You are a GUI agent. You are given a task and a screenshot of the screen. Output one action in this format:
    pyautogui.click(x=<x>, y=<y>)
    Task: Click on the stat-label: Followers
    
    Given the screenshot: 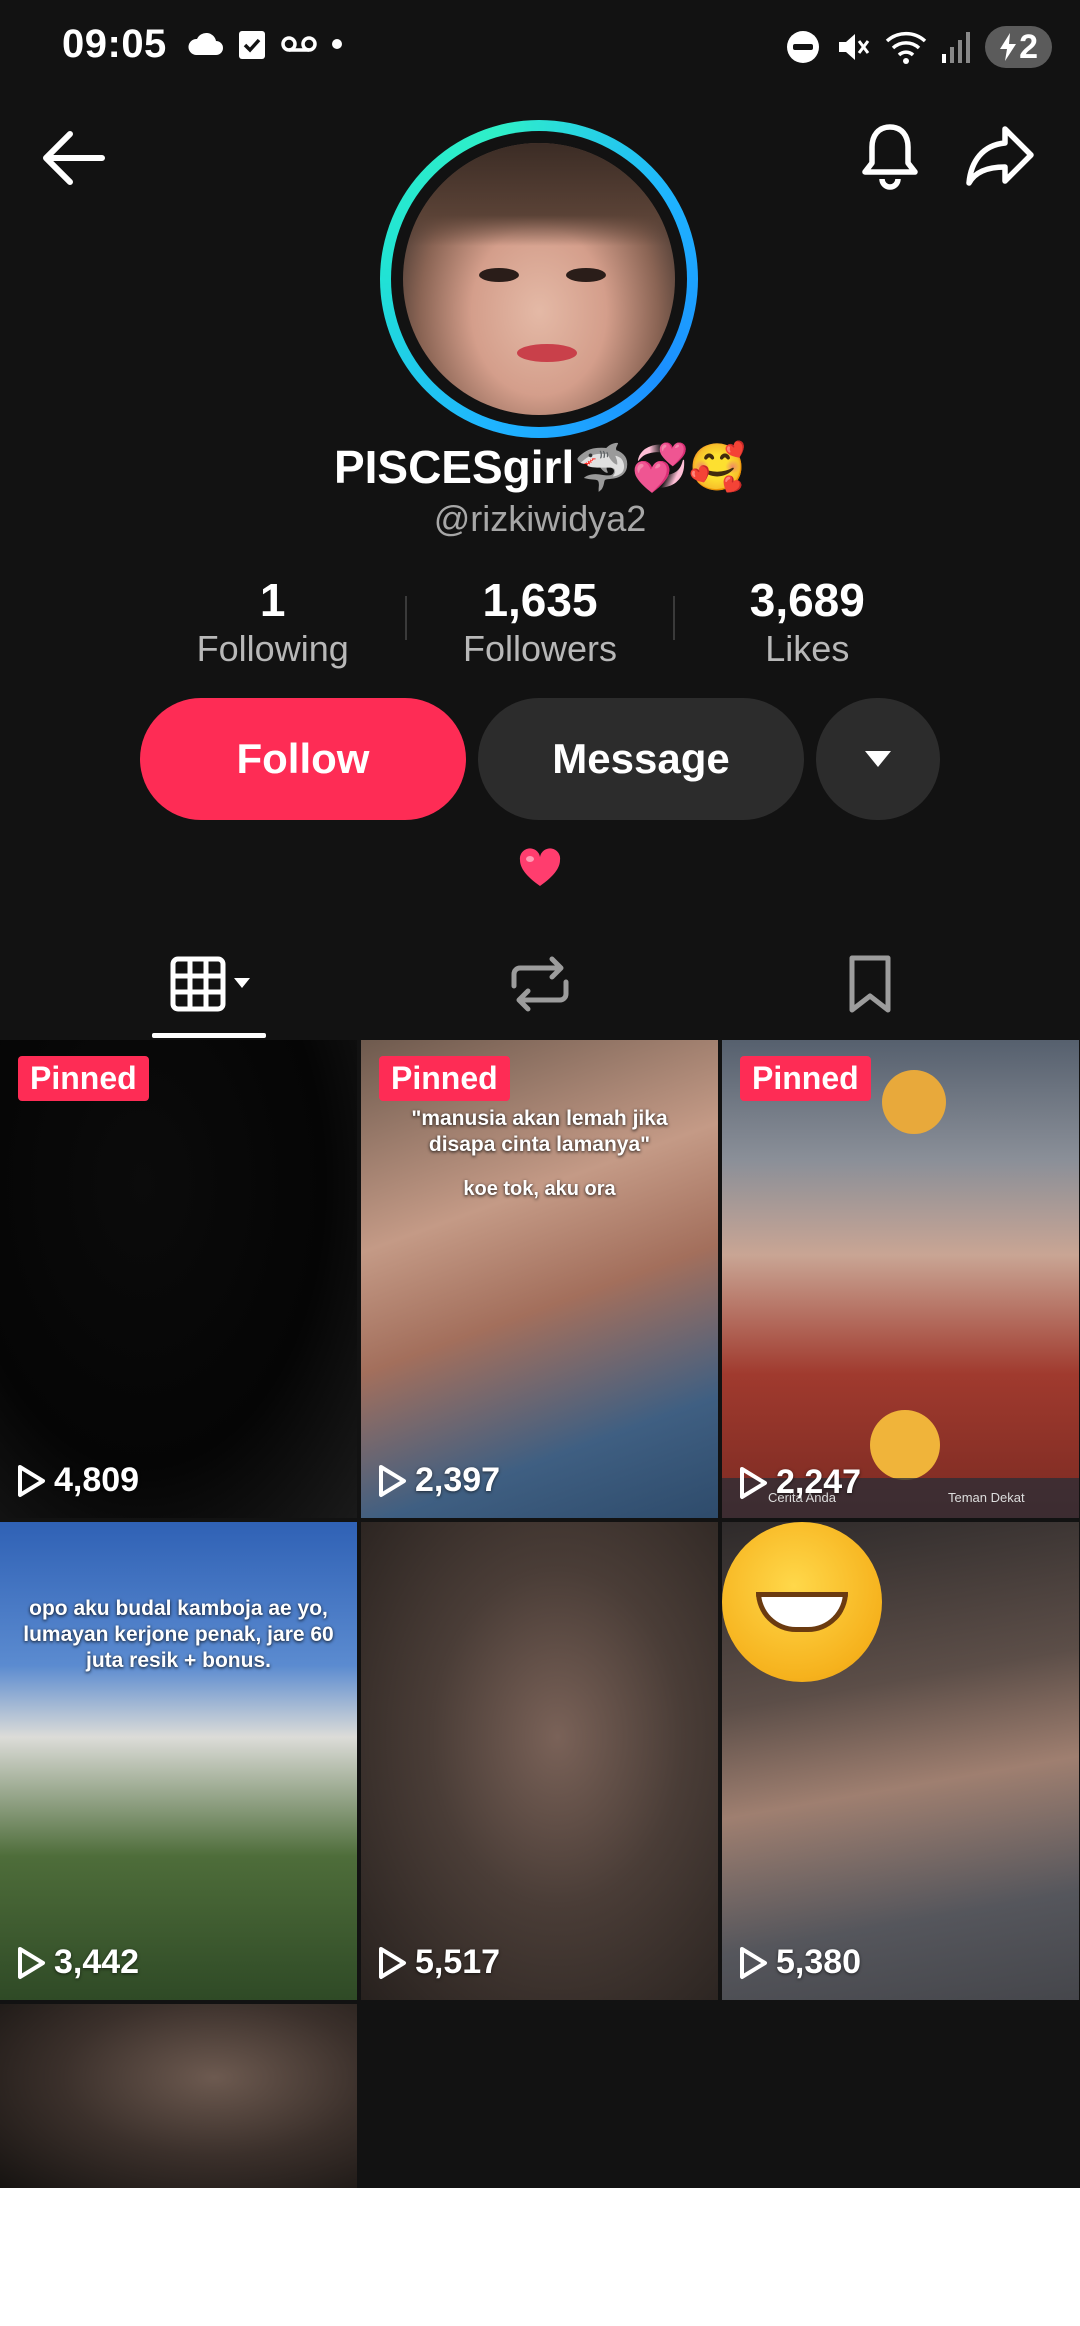 What is the action you would take?
    pyautogui.click(x=540, y=648)
    